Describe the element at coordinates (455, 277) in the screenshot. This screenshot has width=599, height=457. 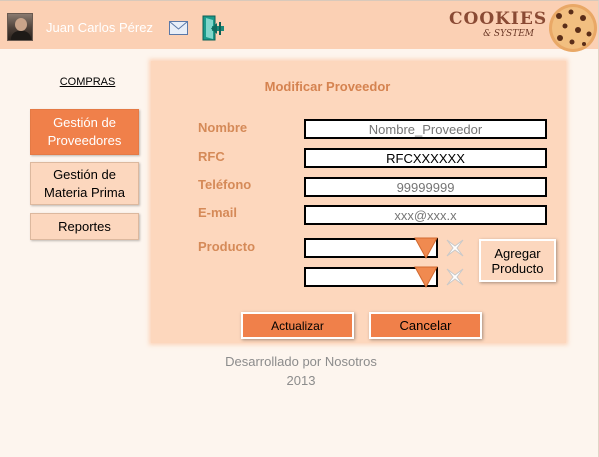
I see `remove-product-2-icon` at that location.